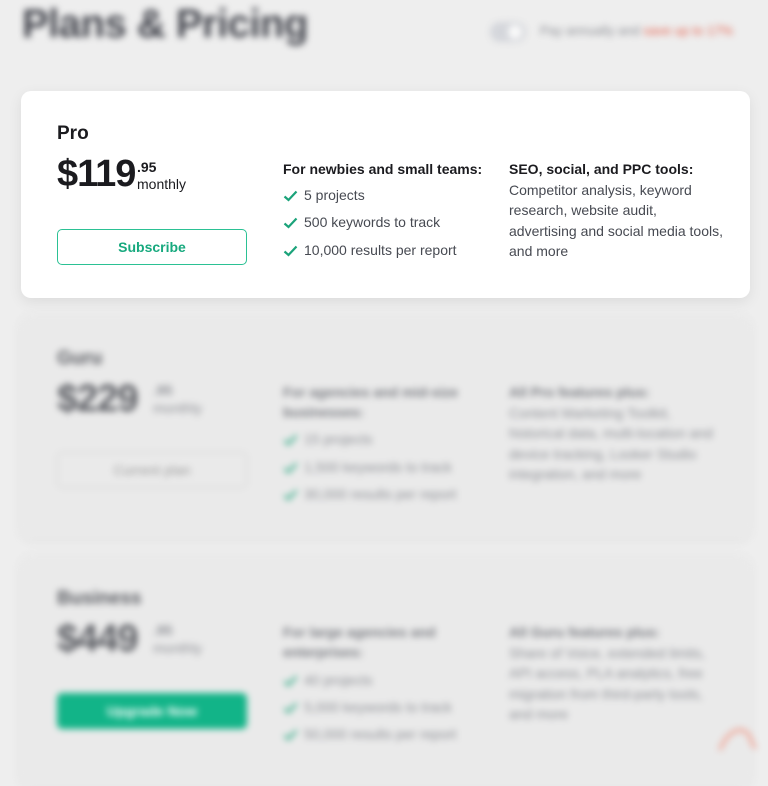  I want to click on tools-title: All Pro features plus:, so click(579, 392).